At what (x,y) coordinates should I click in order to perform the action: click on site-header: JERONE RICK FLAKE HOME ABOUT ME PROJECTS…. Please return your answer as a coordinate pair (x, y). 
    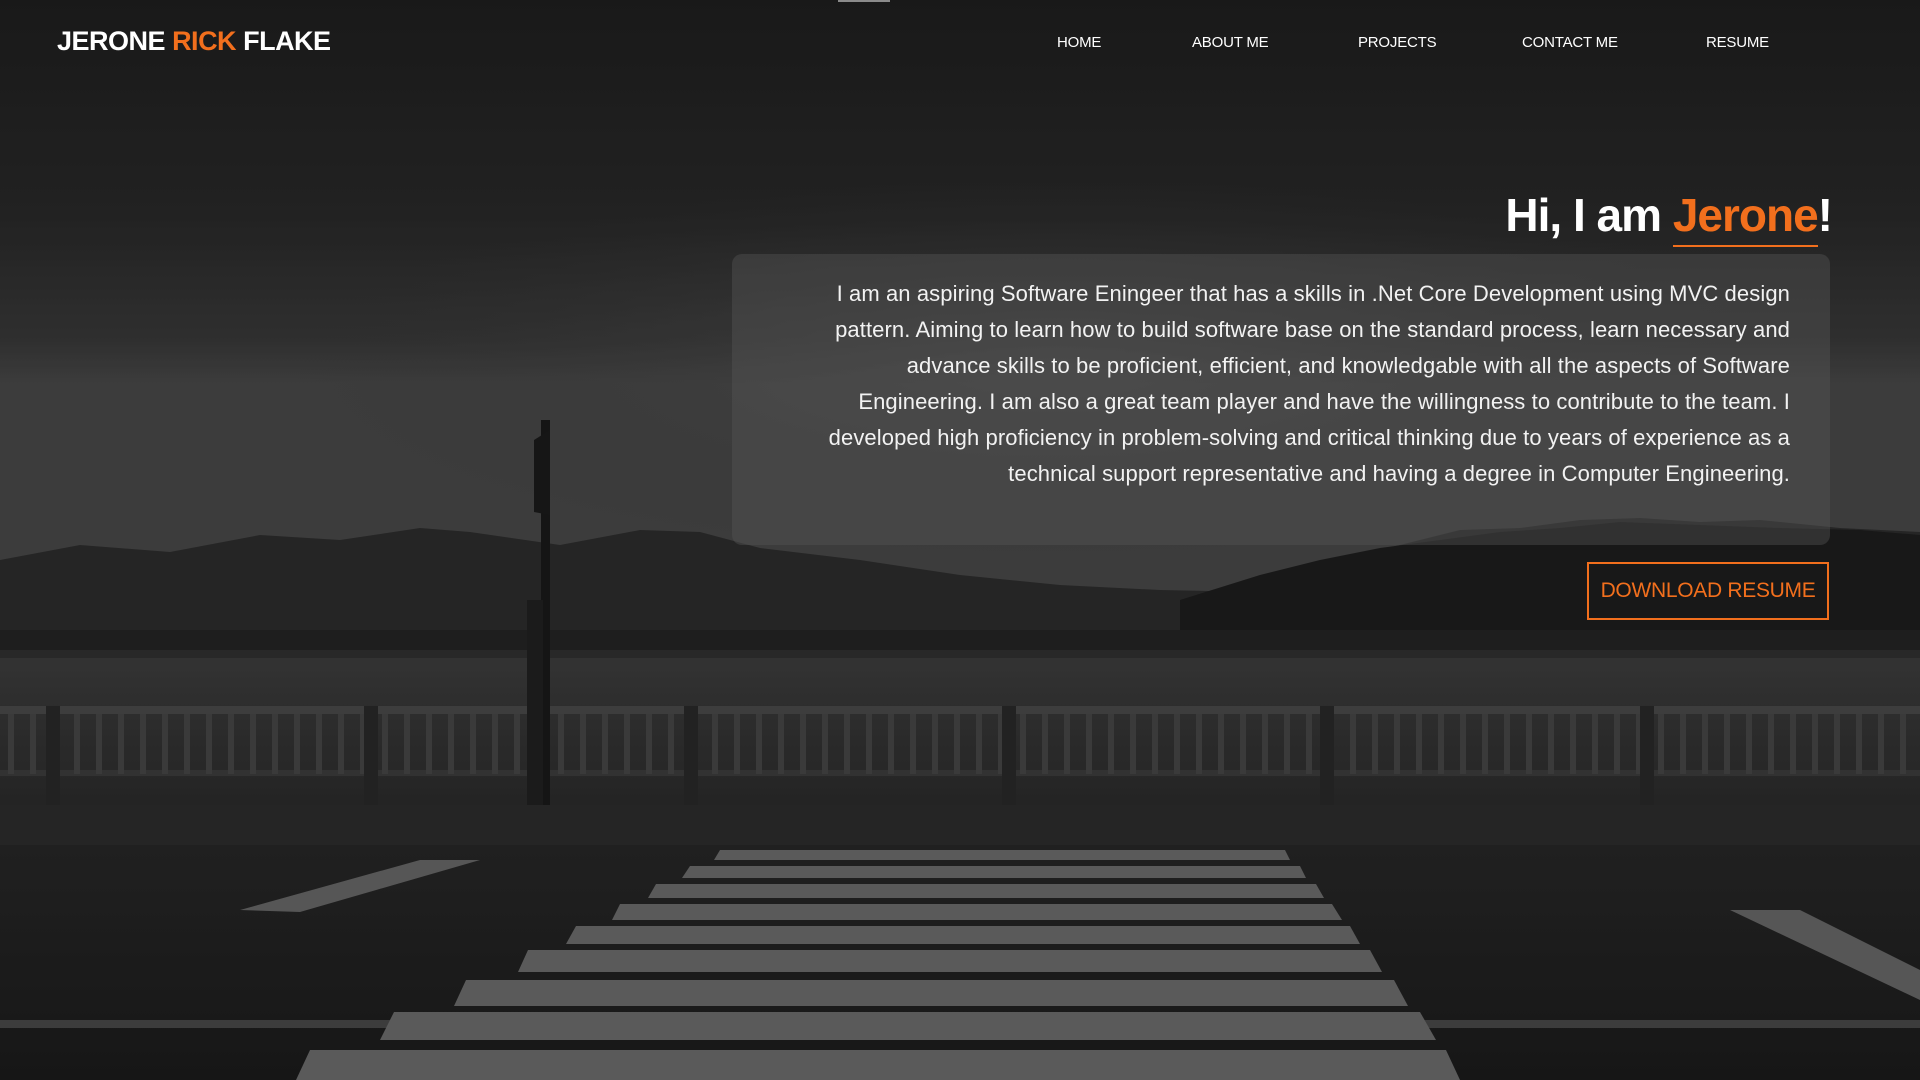
    Looking at the image, I should click on (960, 43).